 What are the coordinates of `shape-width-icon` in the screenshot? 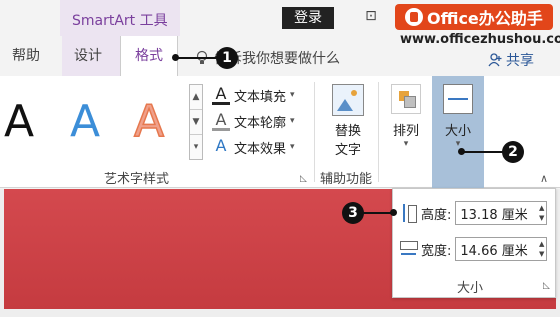 It's located at (408, 249).